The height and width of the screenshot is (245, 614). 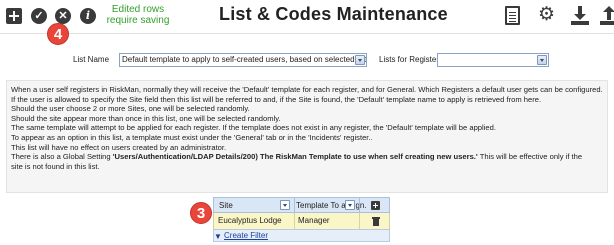 I want to click on info-icon: i, so click(x=88, y=16).